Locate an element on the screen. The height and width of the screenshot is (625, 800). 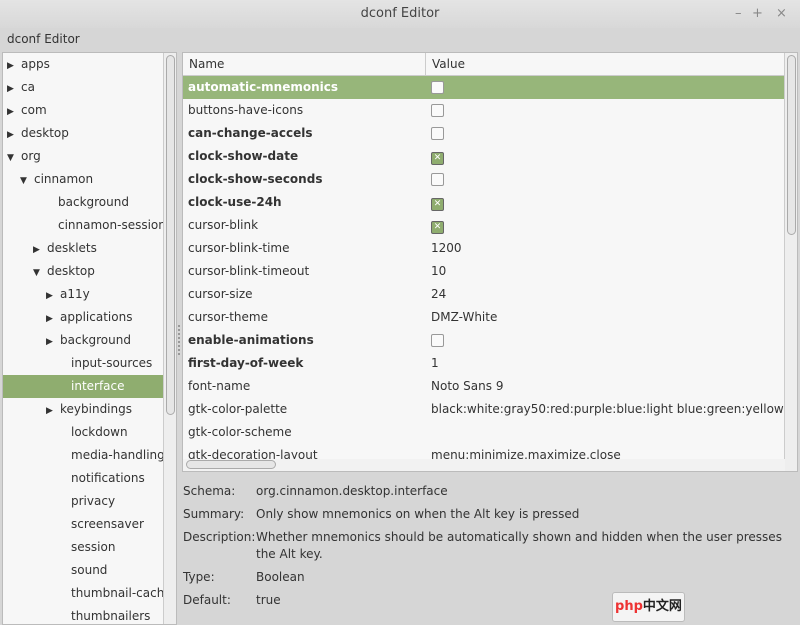
tree-item: ▶ apps is located at coordinates (89, 64).